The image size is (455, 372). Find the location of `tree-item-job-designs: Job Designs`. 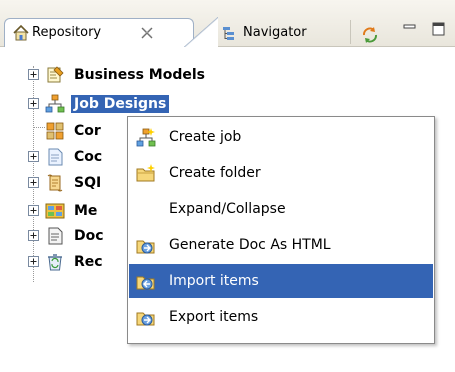

tree-item-job-designs: Job Designs is located at coordinates (150, 104).